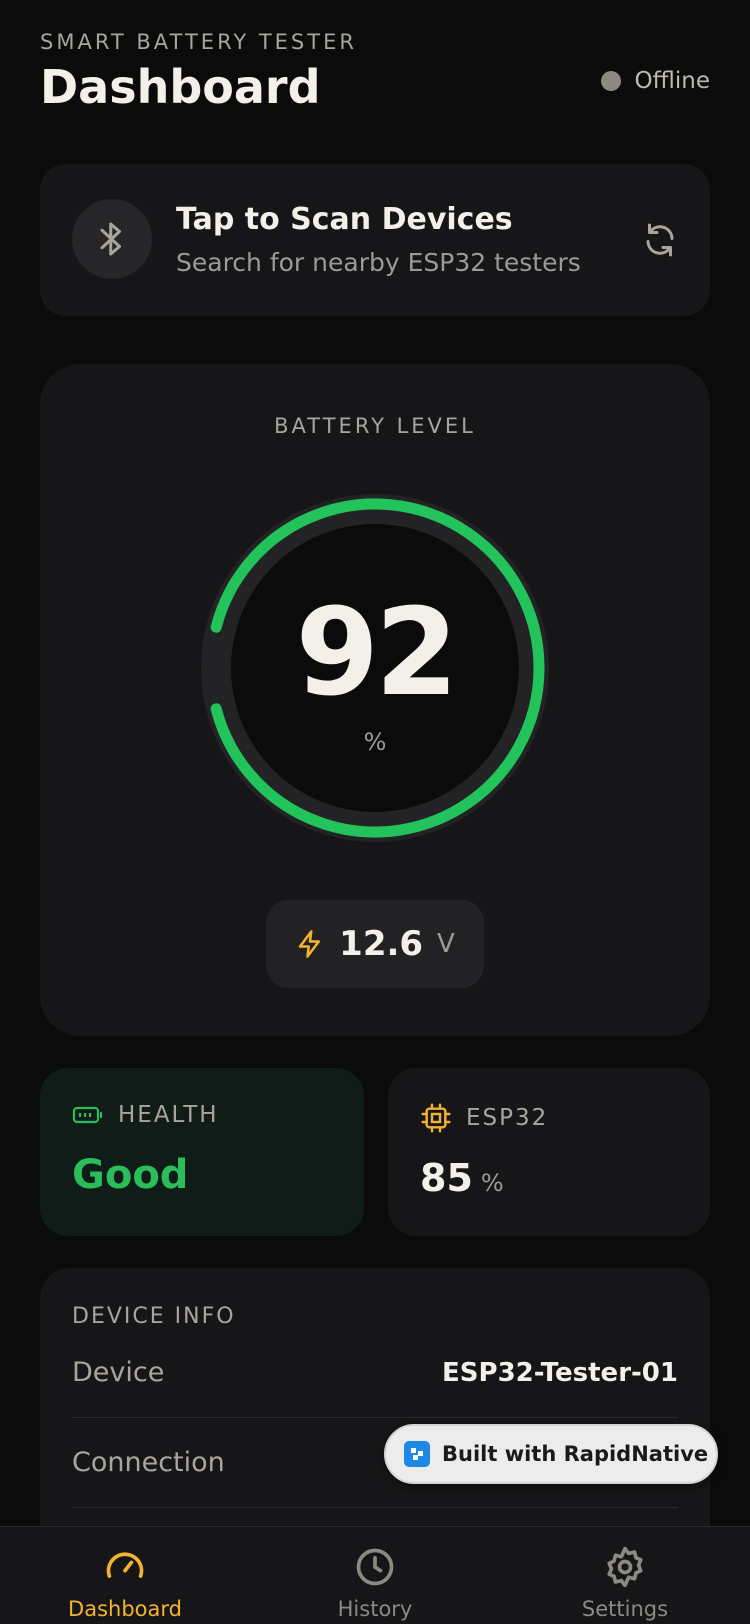  I want to click on chip-icon, so click(436, 1118).